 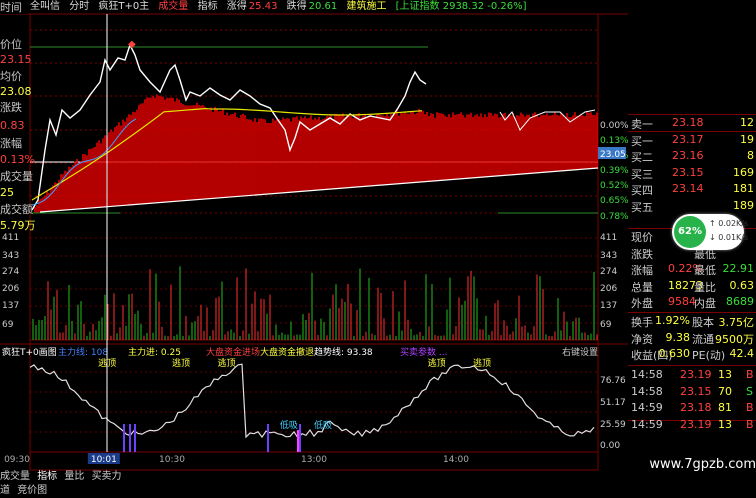 I want to click on price-label: 价位, so click(x=11, y=44).